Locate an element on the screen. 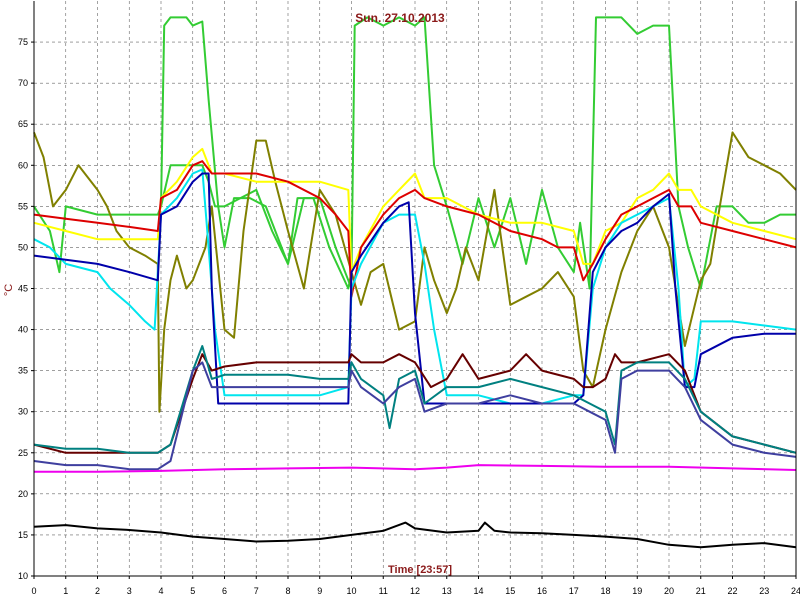  x-tick-label: 15 is located at coordinates (510, 591).